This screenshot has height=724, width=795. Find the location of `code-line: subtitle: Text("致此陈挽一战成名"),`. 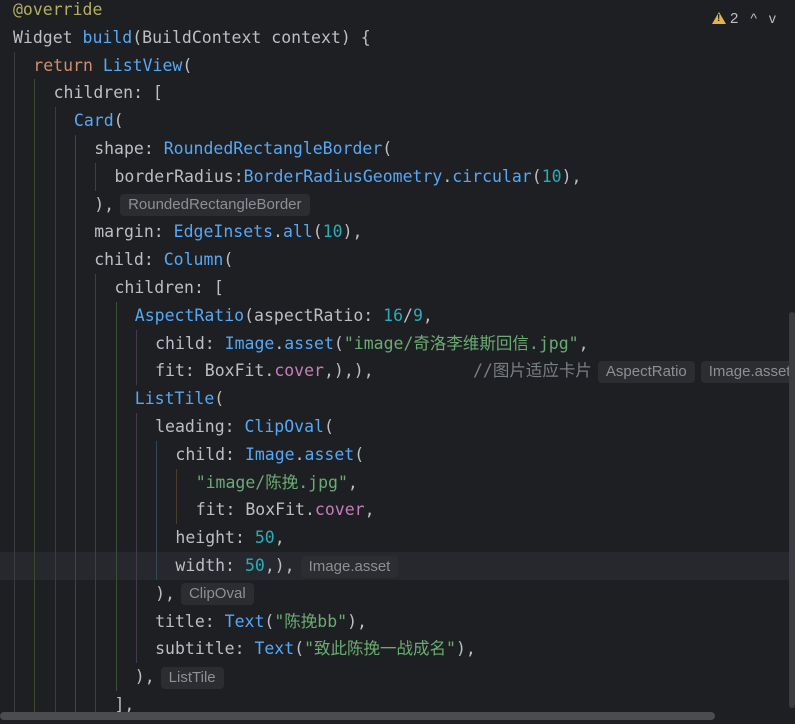

code-line: subtitle: Text("致此陈挽一战成名"), is located at coordinates (397, 649).